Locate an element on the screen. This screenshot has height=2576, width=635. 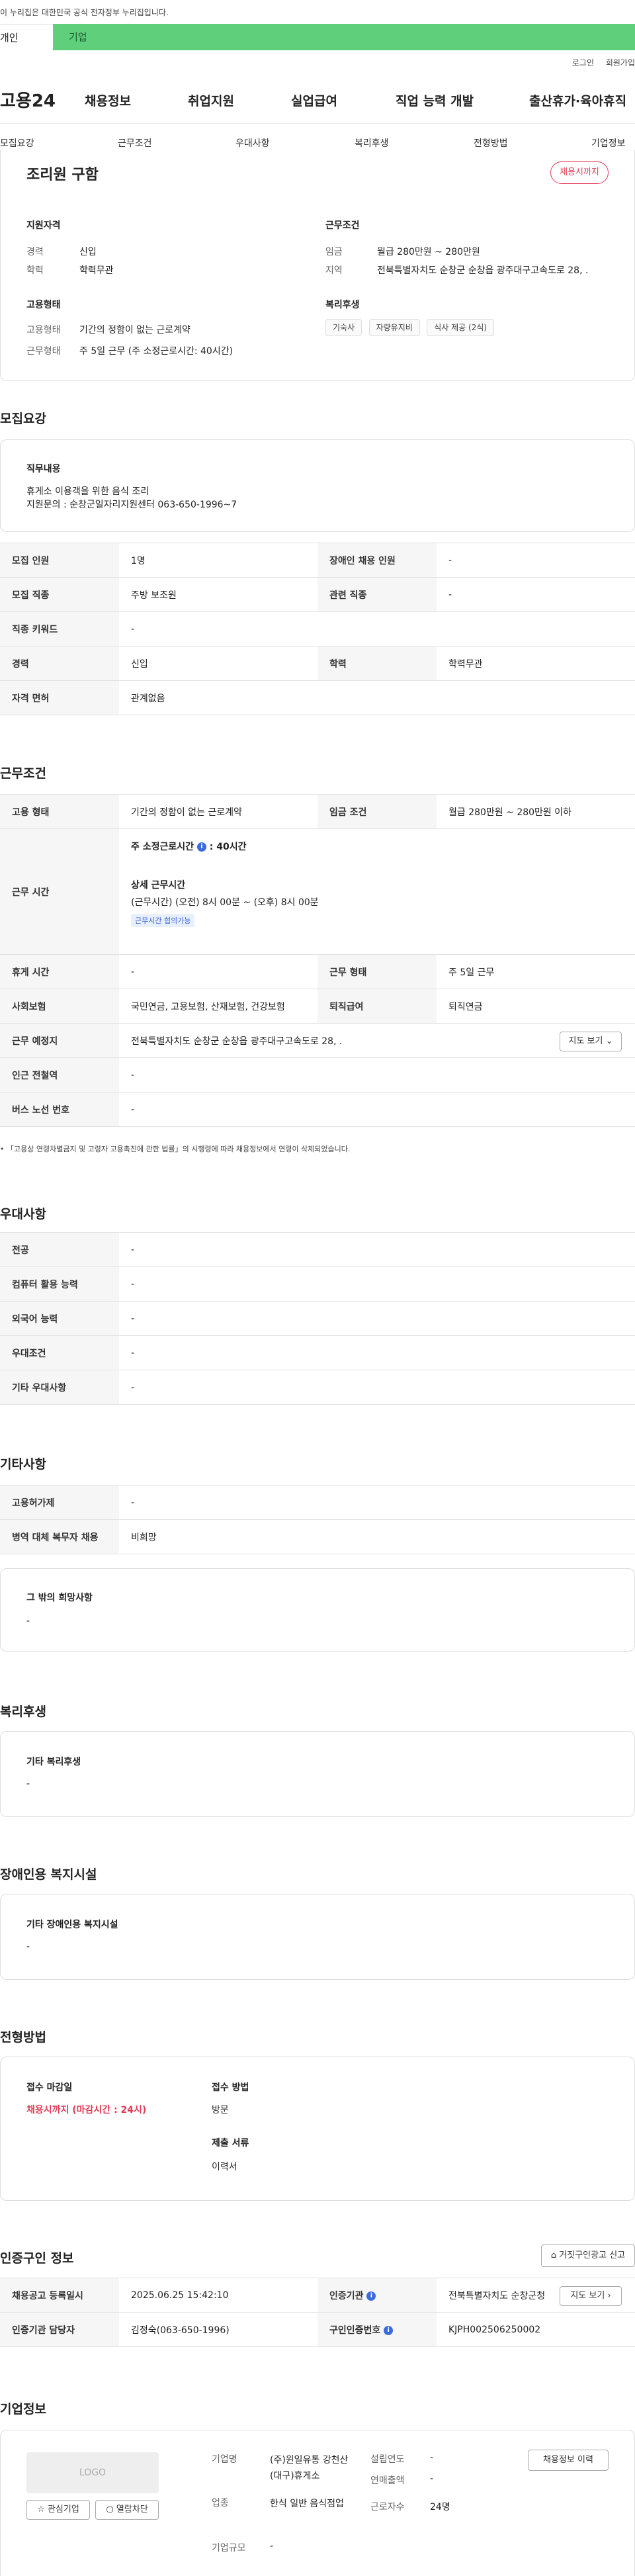
size-value: - is located at coordinates (272, 2546).